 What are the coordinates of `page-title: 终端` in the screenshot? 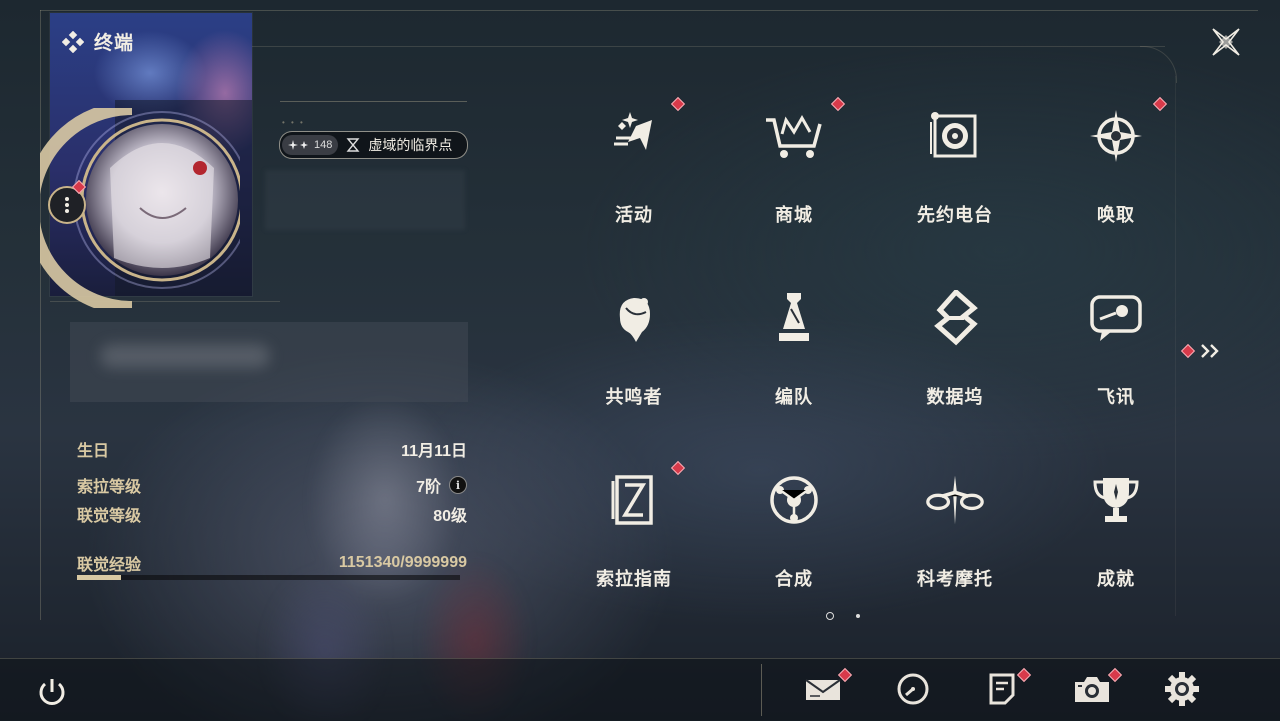 It's located at (98, 41).